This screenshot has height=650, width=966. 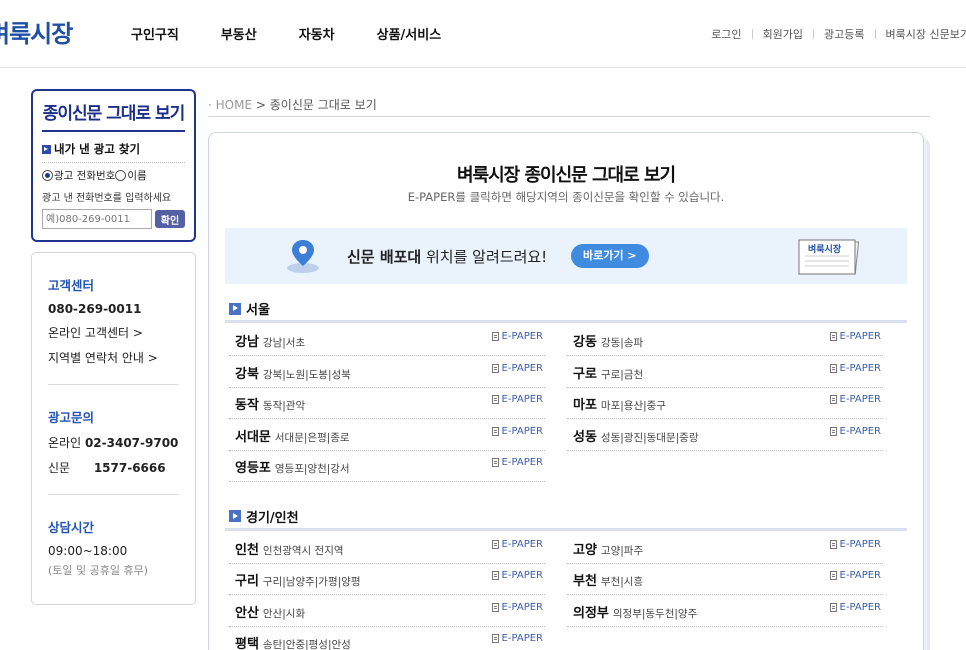 What do you see at coordinates (284, 406) in the screenshot?
I see `area-subareas: 동작|관악` at bounding box center [284, 406].